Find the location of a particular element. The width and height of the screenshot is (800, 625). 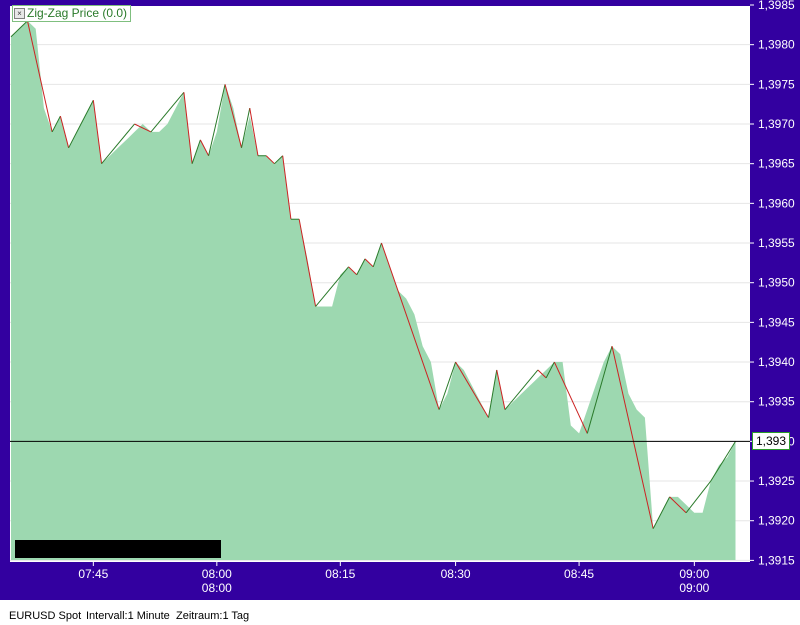

interval-label: Intervall:1 Minute is located at coordinates (128, 616).